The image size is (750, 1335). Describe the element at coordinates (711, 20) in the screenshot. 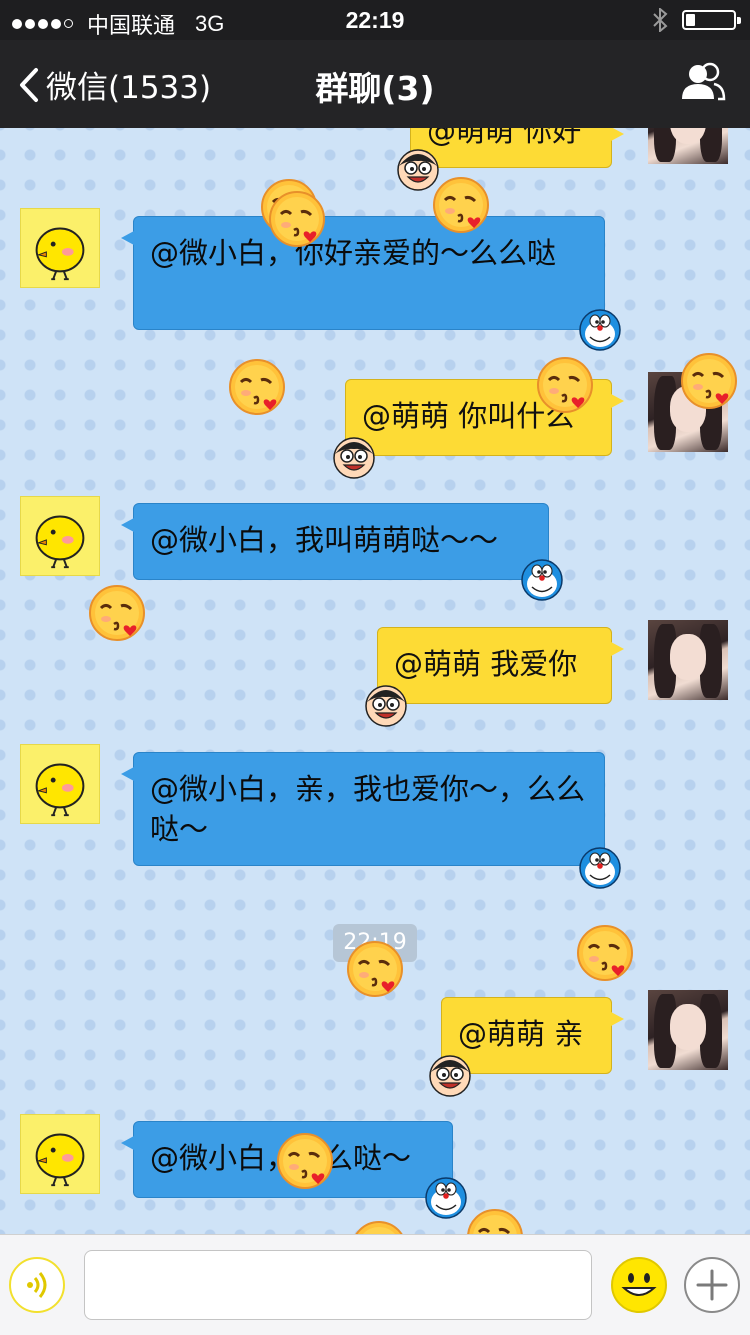

I see `battery-icon` at that location.